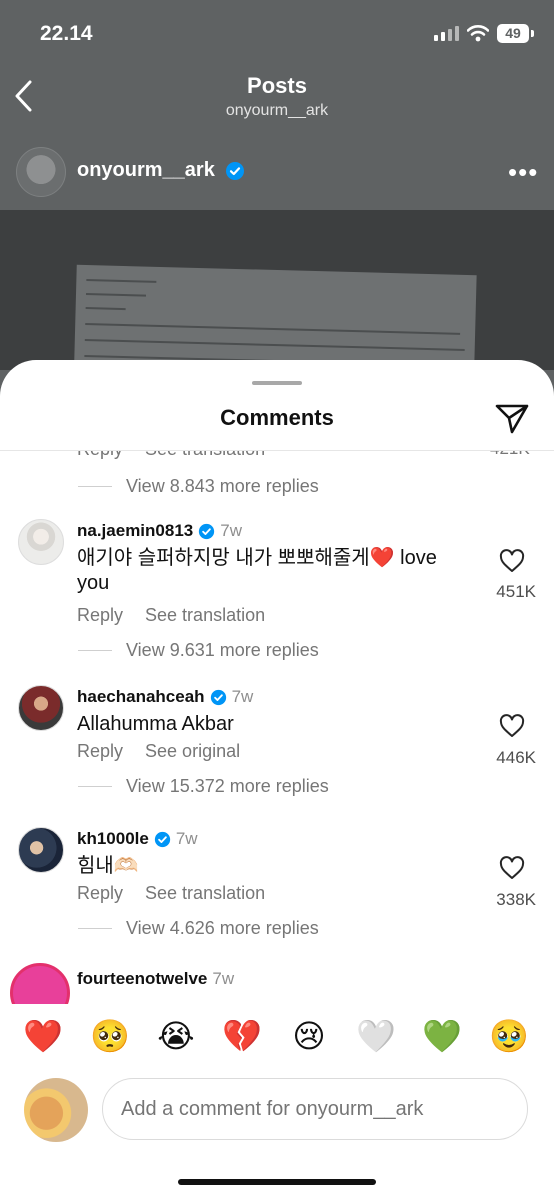 The width and height of the screenshot is (554, 1199). Describe the element at coordinates (277, 100) in the screenshot. I see `posts-header: Posts onyourm__ark` at that location.